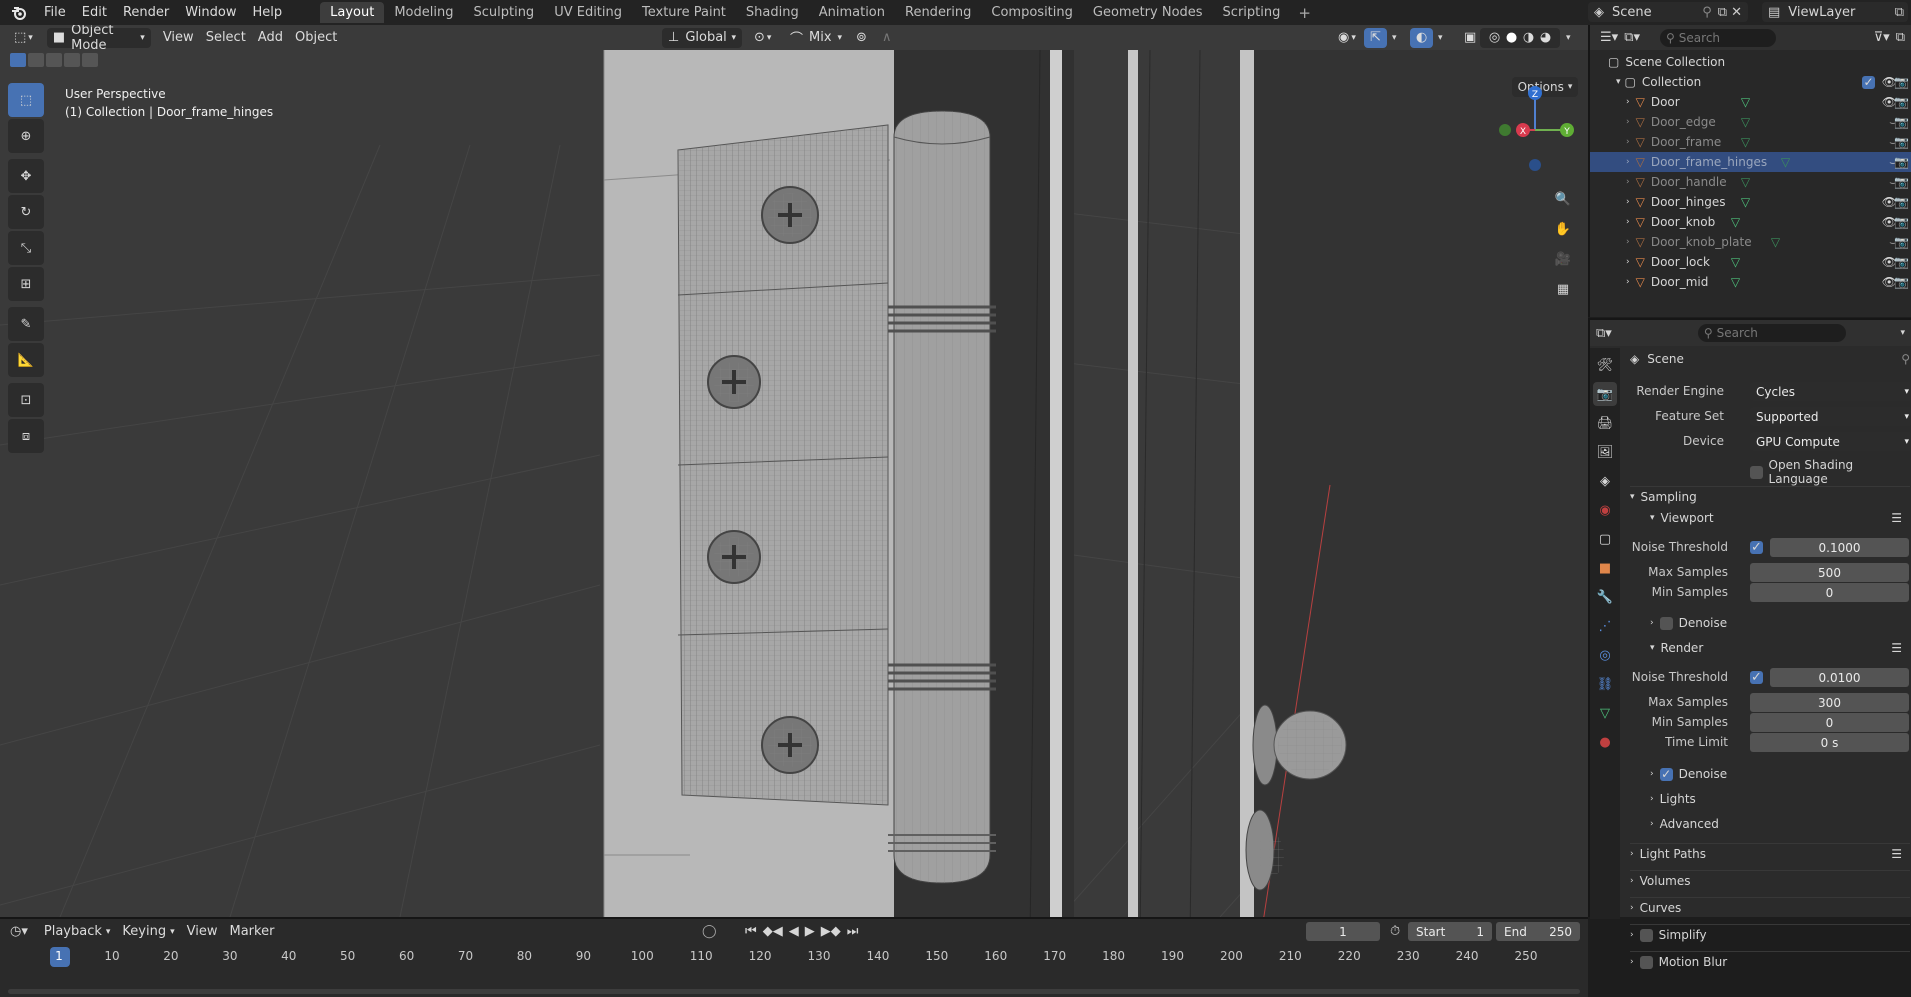 This screenshot has width=1911, height=997. Describe the element at coordinates (1688, 623) in the screenshot. I see `viewport-denoise-row: › Denoise` at that location.